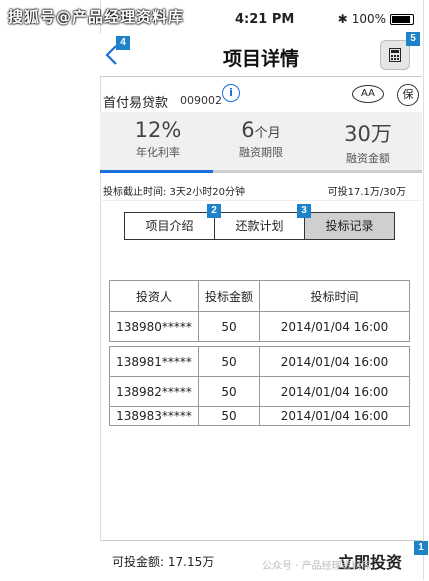 The width and height of the screenshot is (429, 581). I want to click on stat-amount: 30万 融资金额, so click(368, 142).